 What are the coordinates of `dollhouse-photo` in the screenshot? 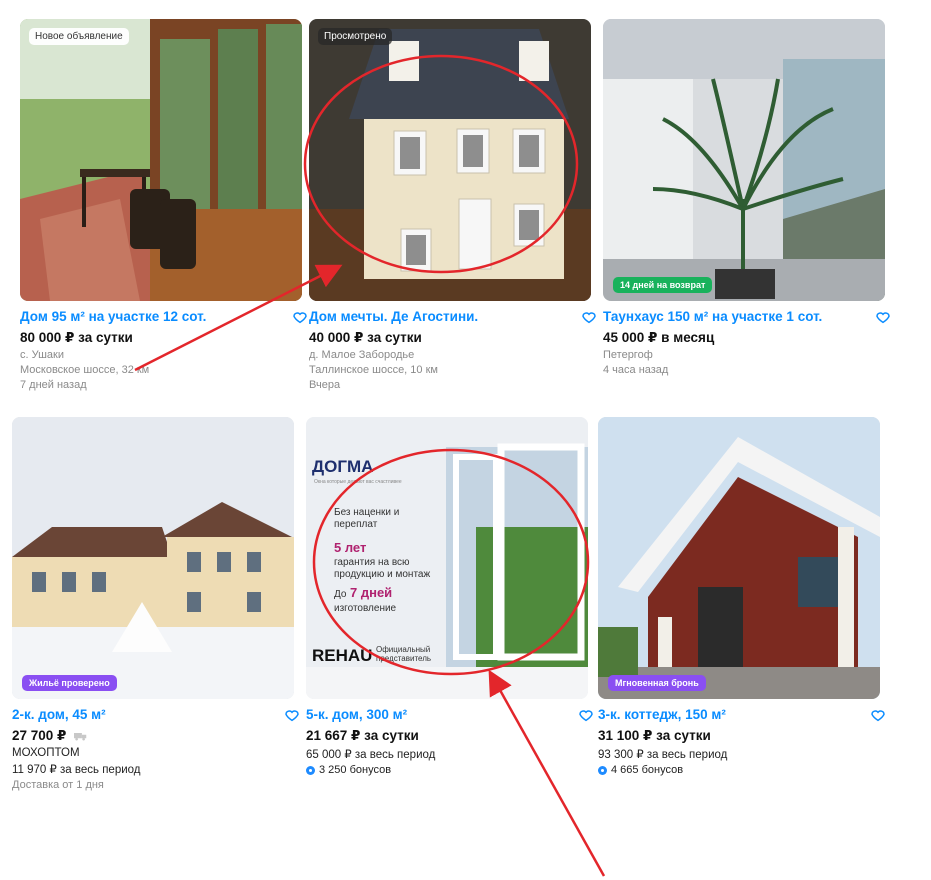 It's located at (450, 160).